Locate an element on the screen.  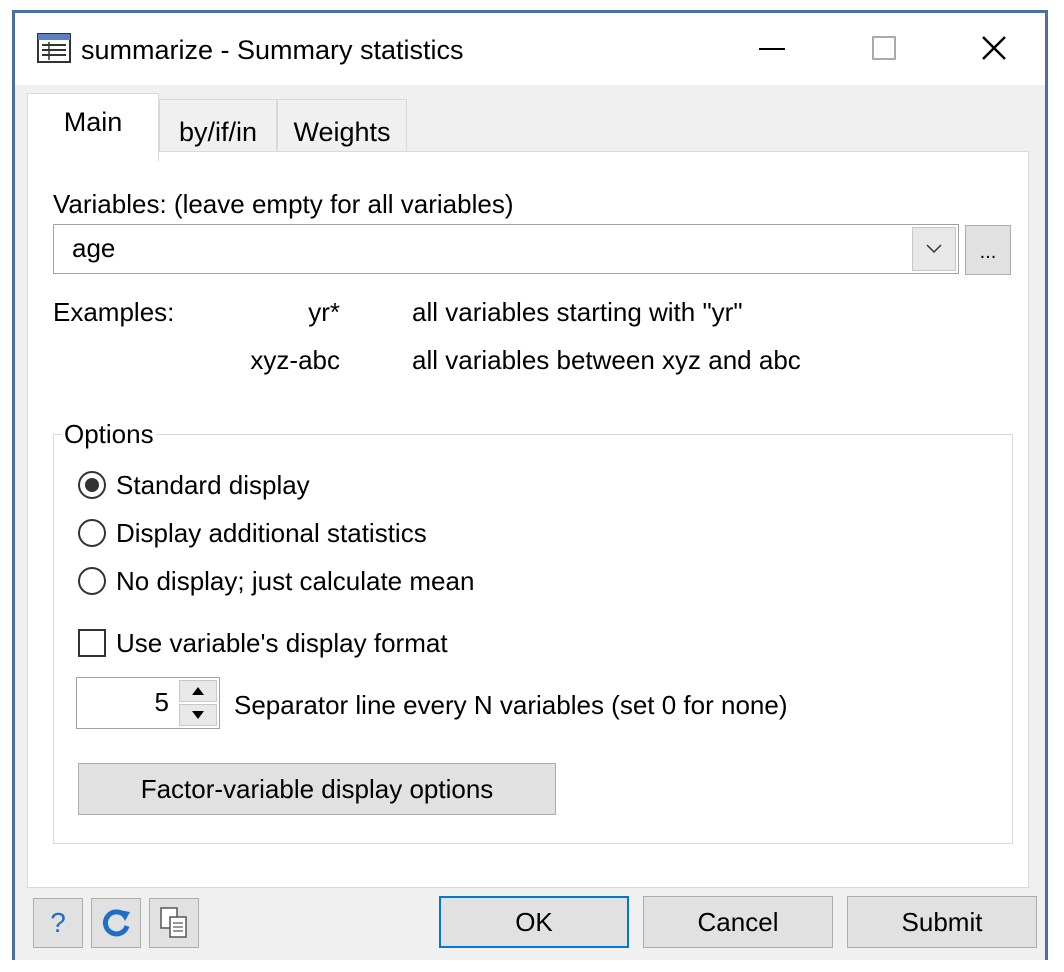
close-button is located at coordinates (994, 48).